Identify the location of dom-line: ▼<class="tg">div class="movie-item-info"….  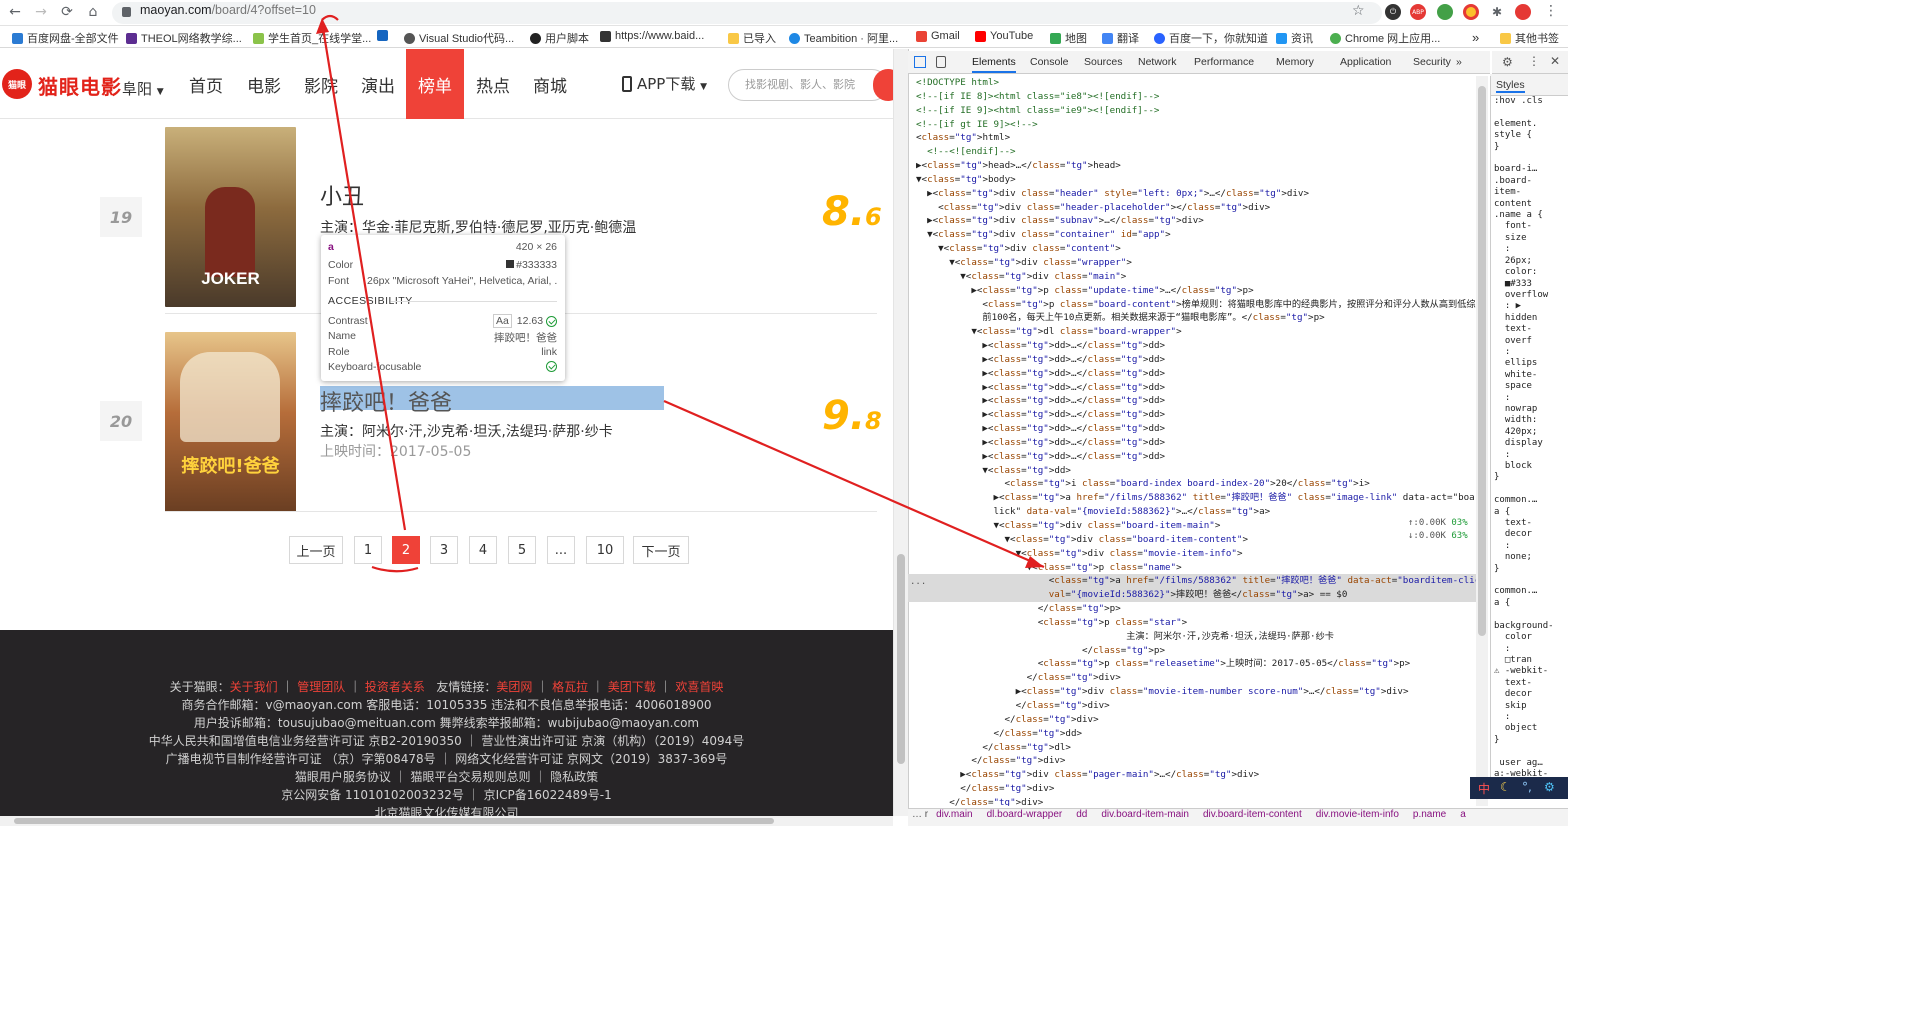
(1196, 554).